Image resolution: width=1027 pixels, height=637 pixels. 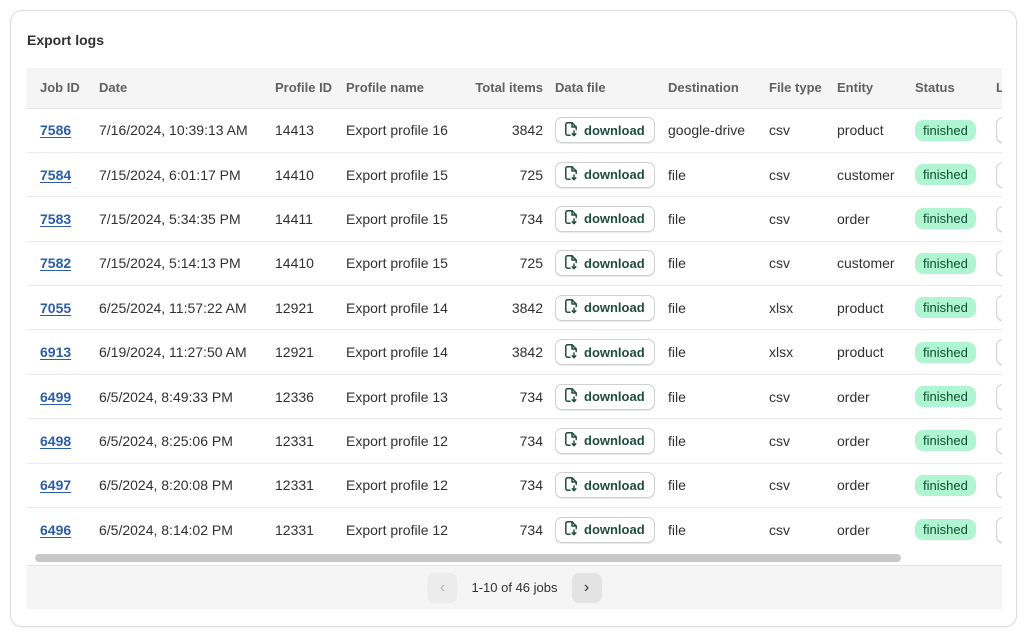 I want to click on horizontal-scrollbar, so click(x=514, y=557).